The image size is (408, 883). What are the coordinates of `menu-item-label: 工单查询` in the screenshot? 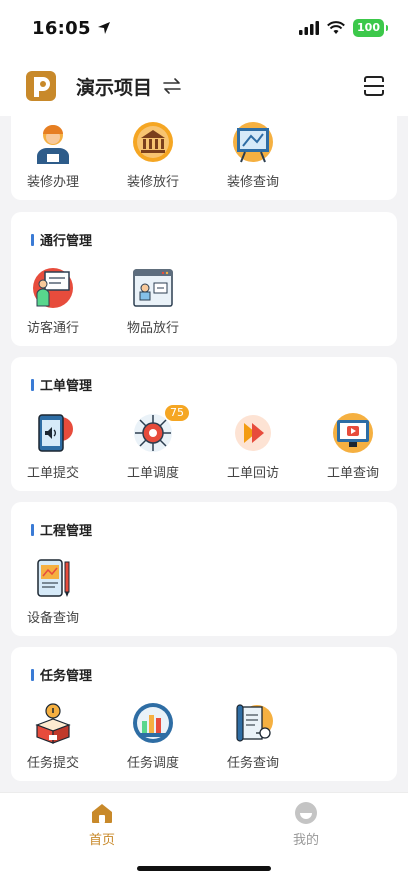 It's located at (352, 473).